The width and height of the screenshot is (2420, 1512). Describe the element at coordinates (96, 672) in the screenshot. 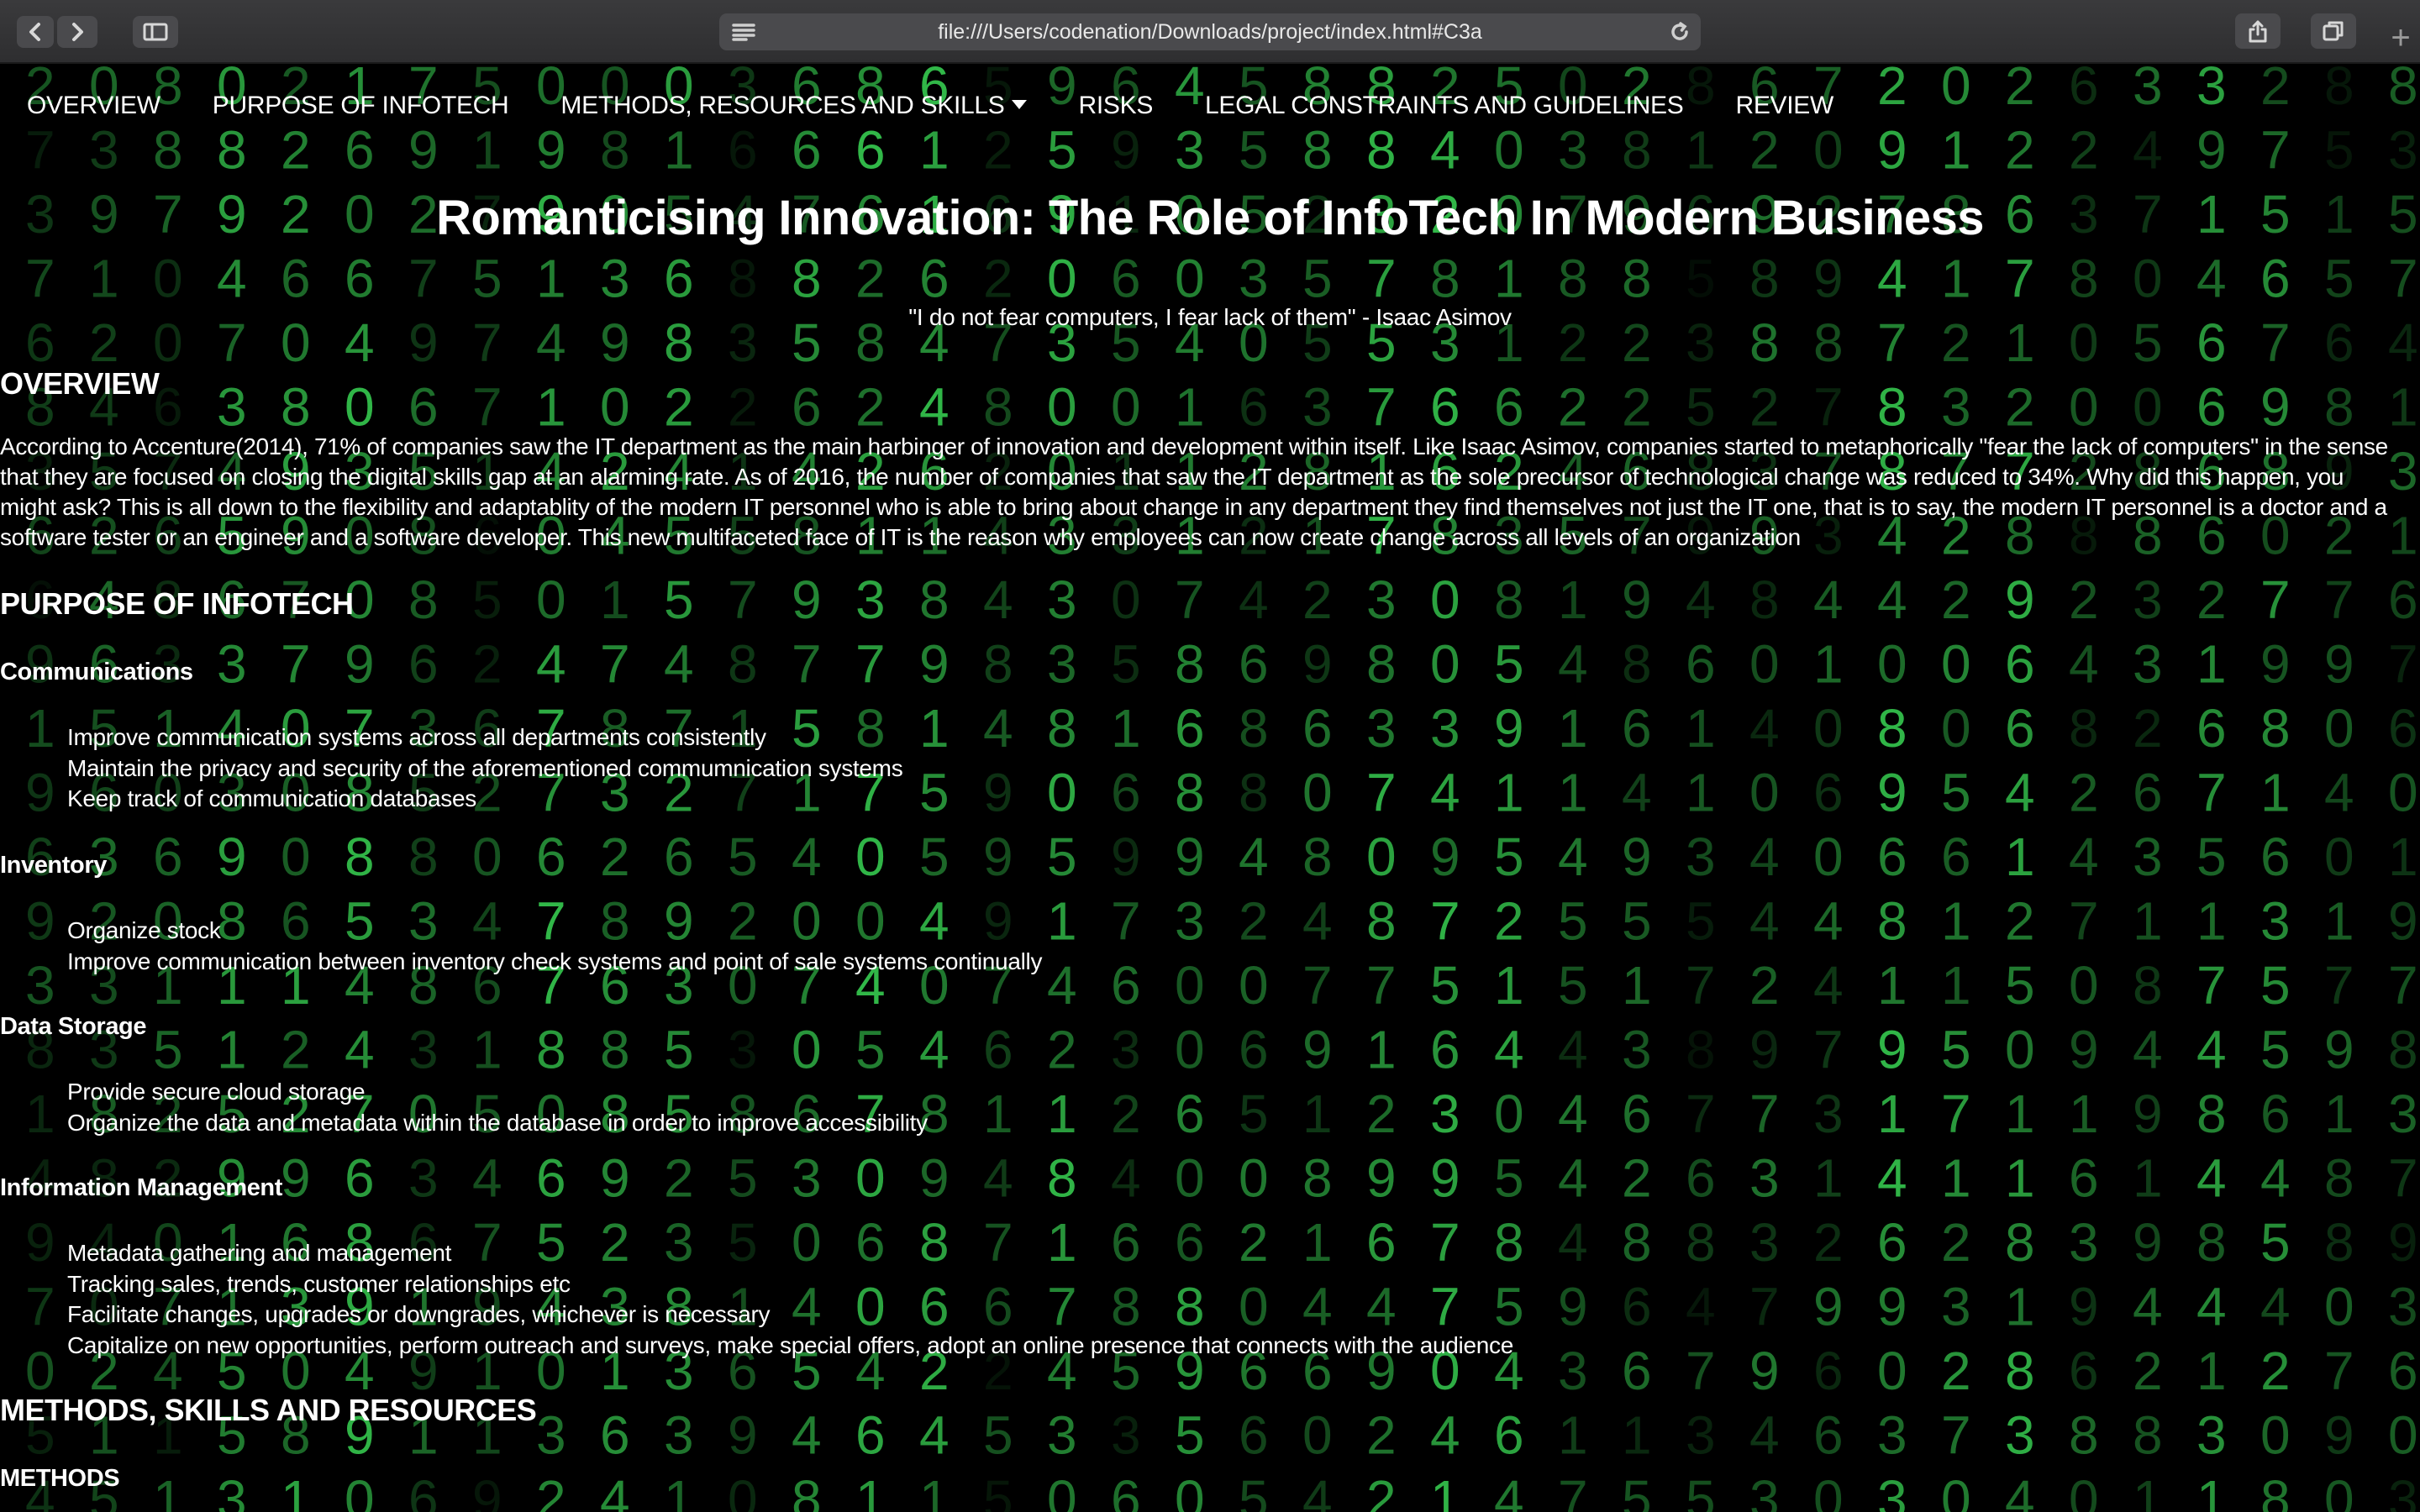

I see `section-title-communications: Communications` at that location.